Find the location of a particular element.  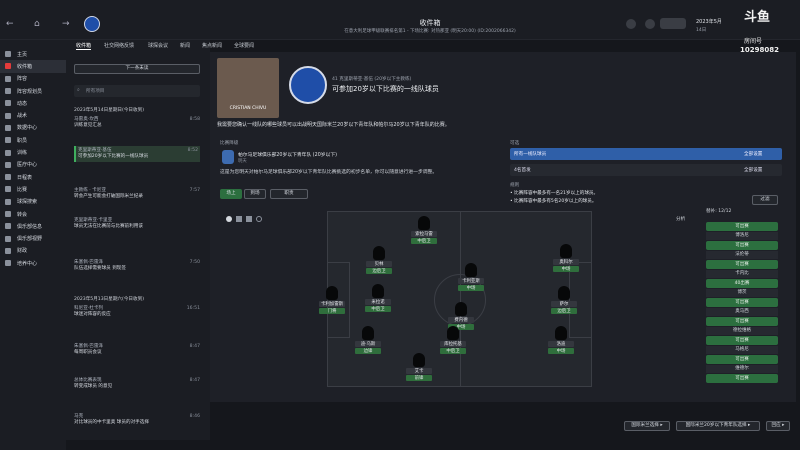

sidebar-item-8: 训练 is located at coordinates (33, 152).